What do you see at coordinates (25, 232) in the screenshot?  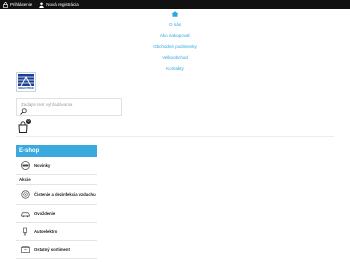 I see `fuse-icon` at bounding box center [25, 232].